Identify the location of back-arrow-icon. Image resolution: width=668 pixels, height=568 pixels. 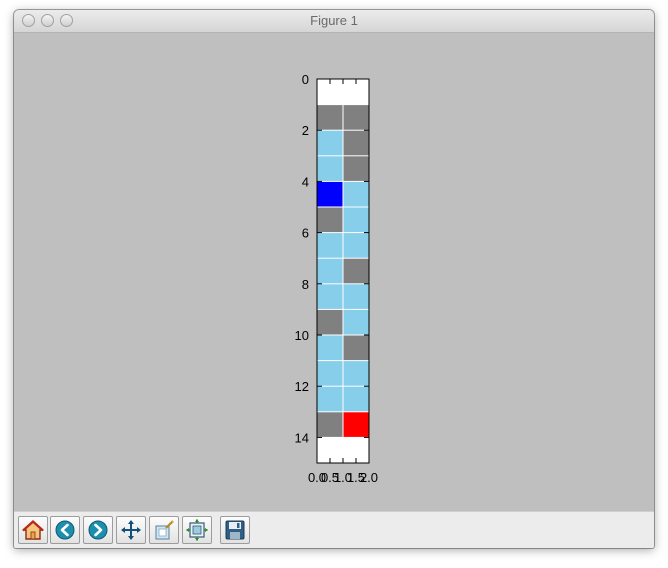
(65, 530).